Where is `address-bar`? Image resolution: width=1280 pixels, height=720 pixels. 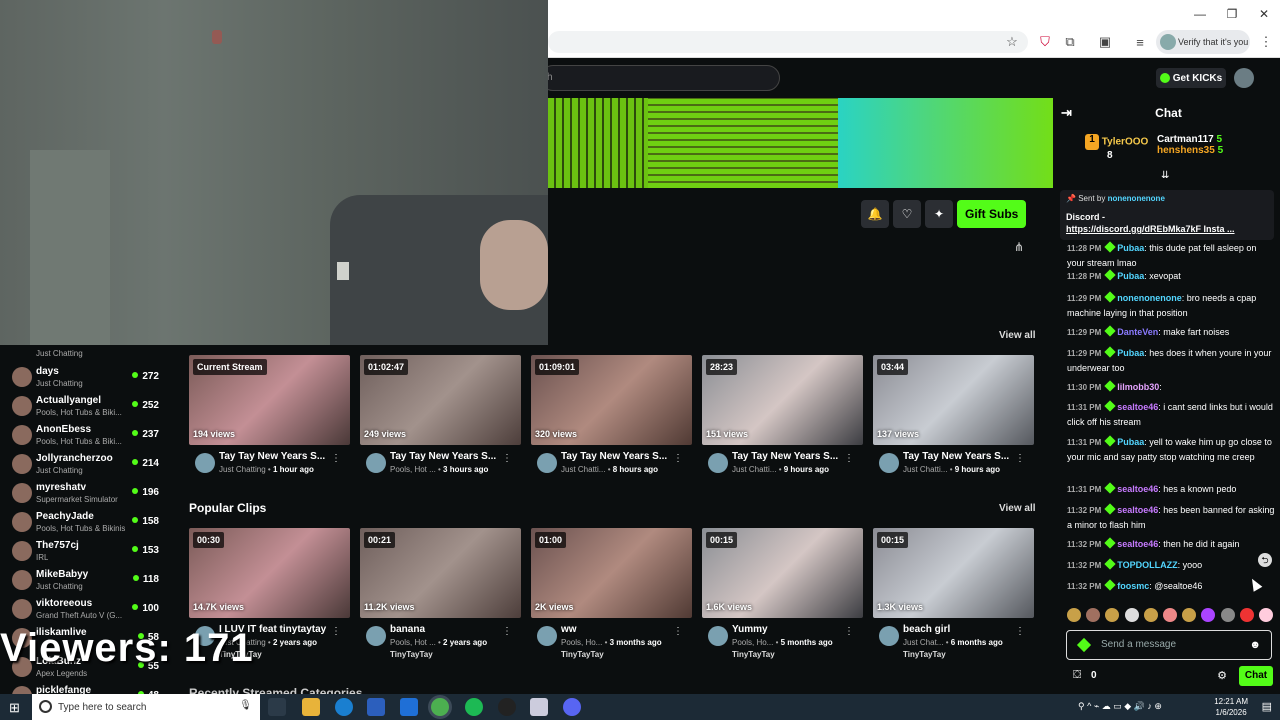
address-bar is located at coordinates (788, 42).